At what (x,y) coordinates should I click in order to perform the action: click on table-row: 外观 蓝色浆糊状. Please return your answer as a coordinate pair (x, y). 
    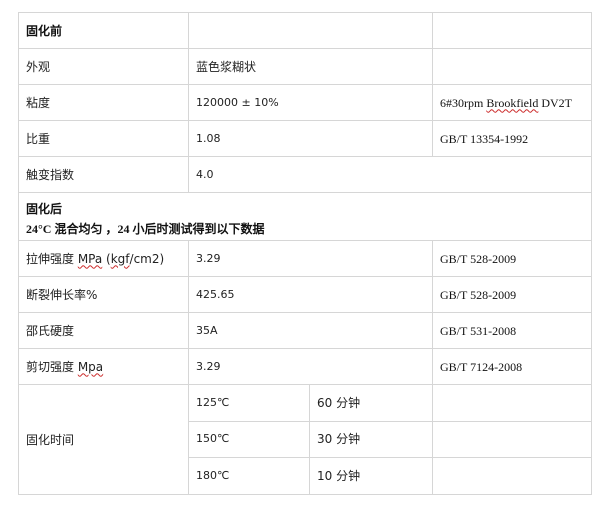
    Looking at the image, I should click on (305, 66).